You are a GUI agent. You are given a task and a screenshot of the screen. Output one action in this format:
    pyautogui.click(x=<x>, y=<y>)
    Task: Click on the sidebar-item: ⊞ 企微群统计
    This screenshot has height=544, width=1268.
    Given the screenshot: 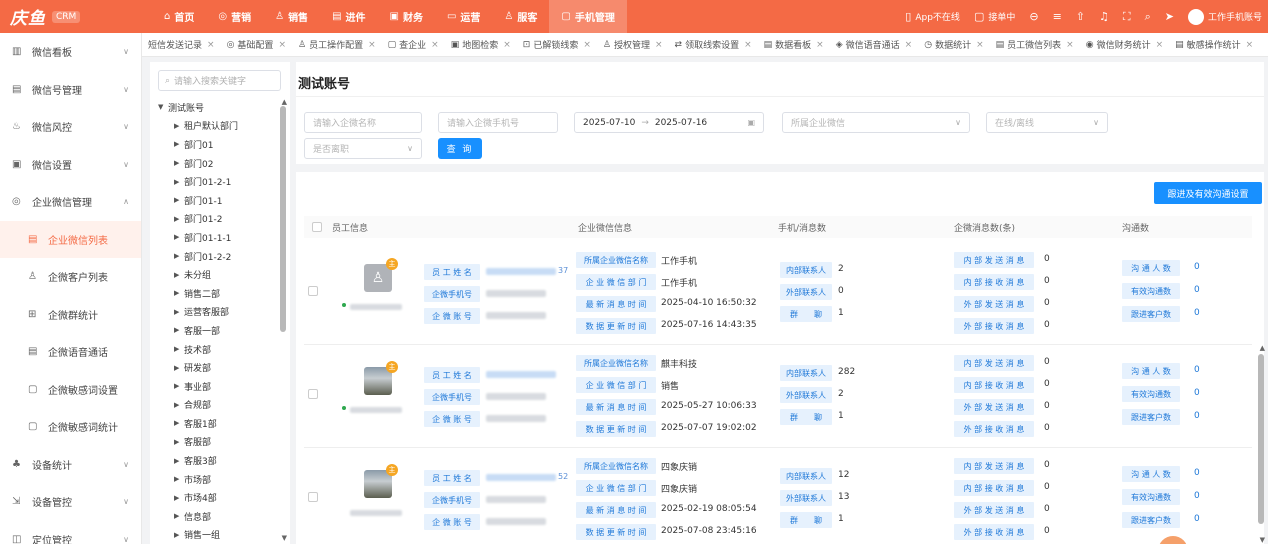 What is the action you would take?
    pyautogui.click(x=70, y=315)
    